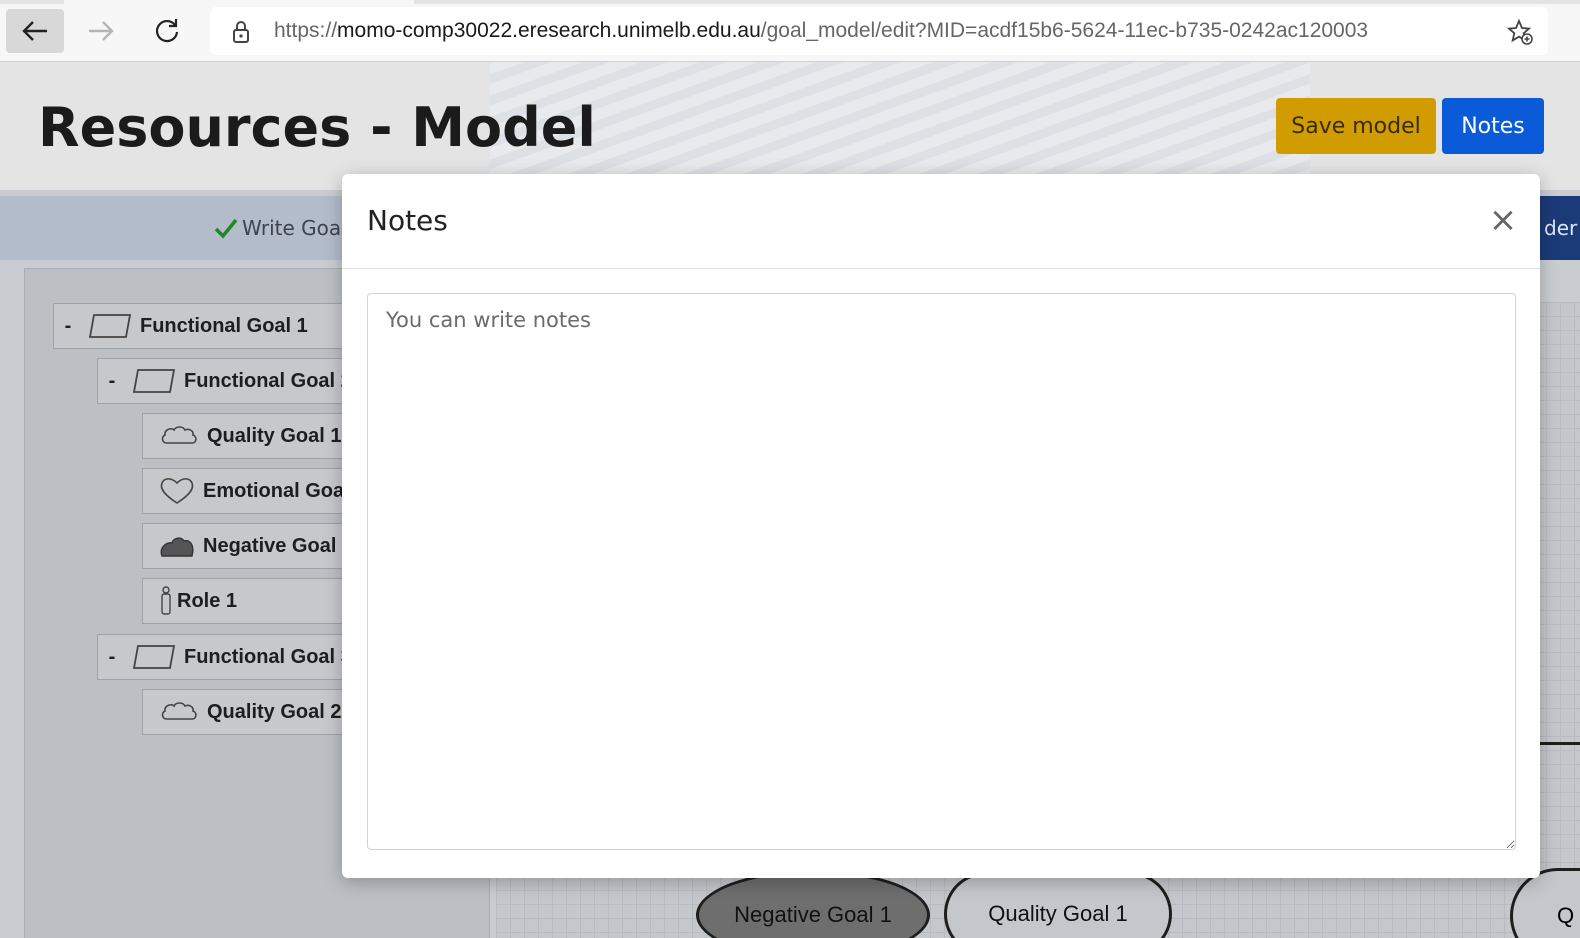  Describe the element at coordinates (941, 221) in the screenshot. I see `modal-header: Notes ×` at that location.